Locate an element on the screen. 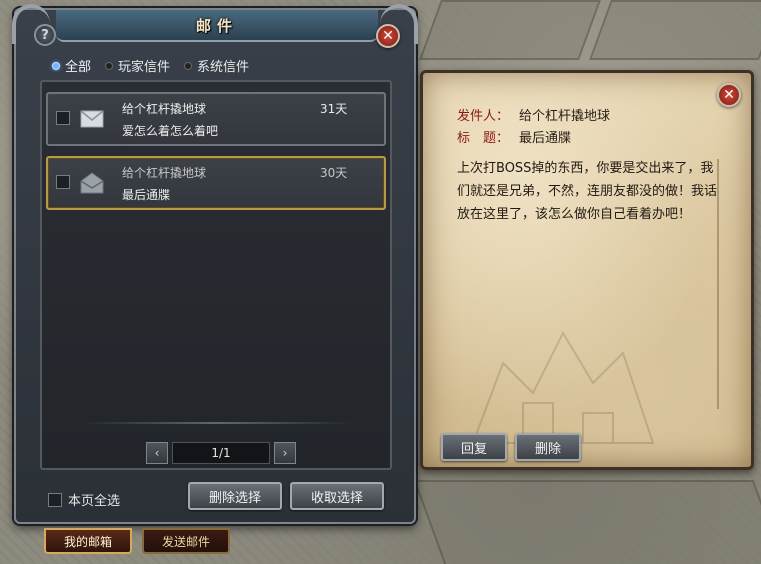 The height and width of the screenshot is (564, 761). scrollbar is located at coordinates (718, 284).